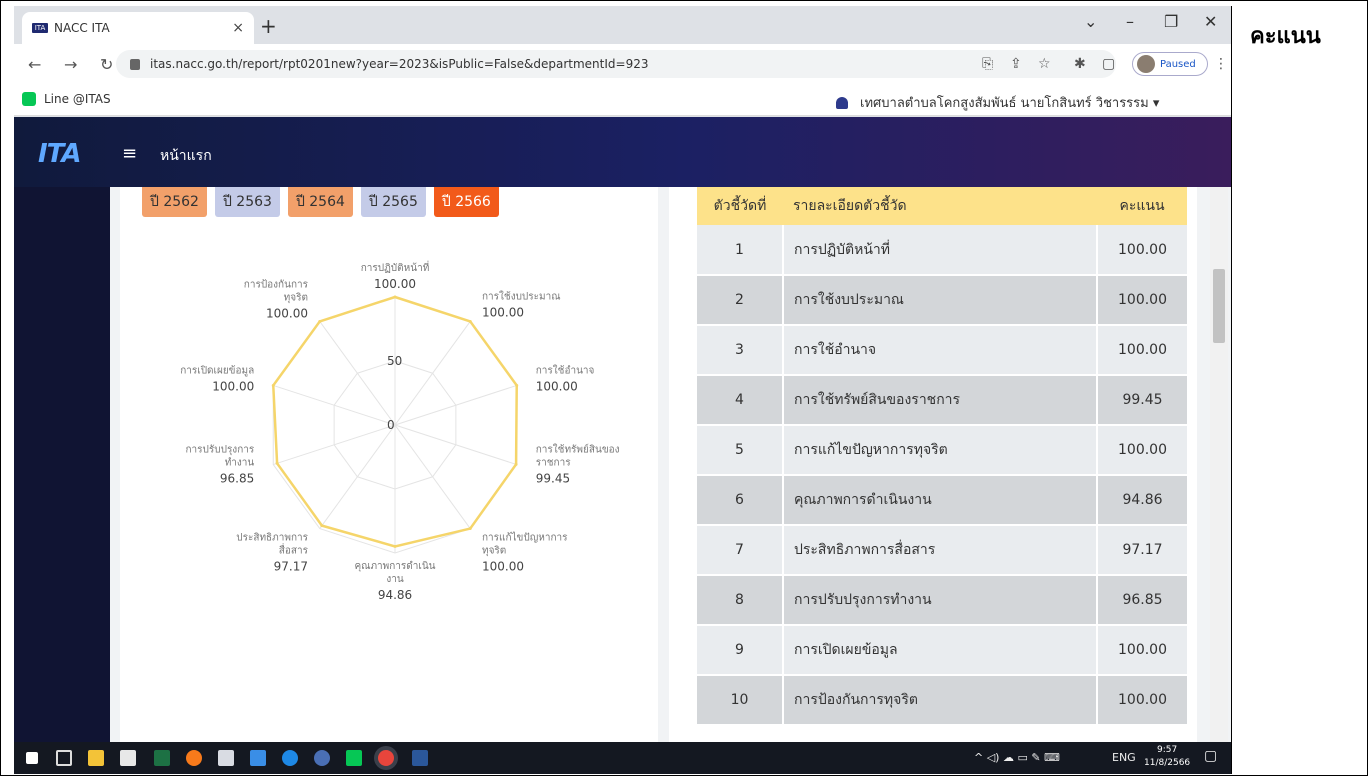 This screenshot has height=776, width=1368. Describe the element at coordinates (77, 99) in the screenshot. I see `bookmark-label: Line @ITAS` at that location.